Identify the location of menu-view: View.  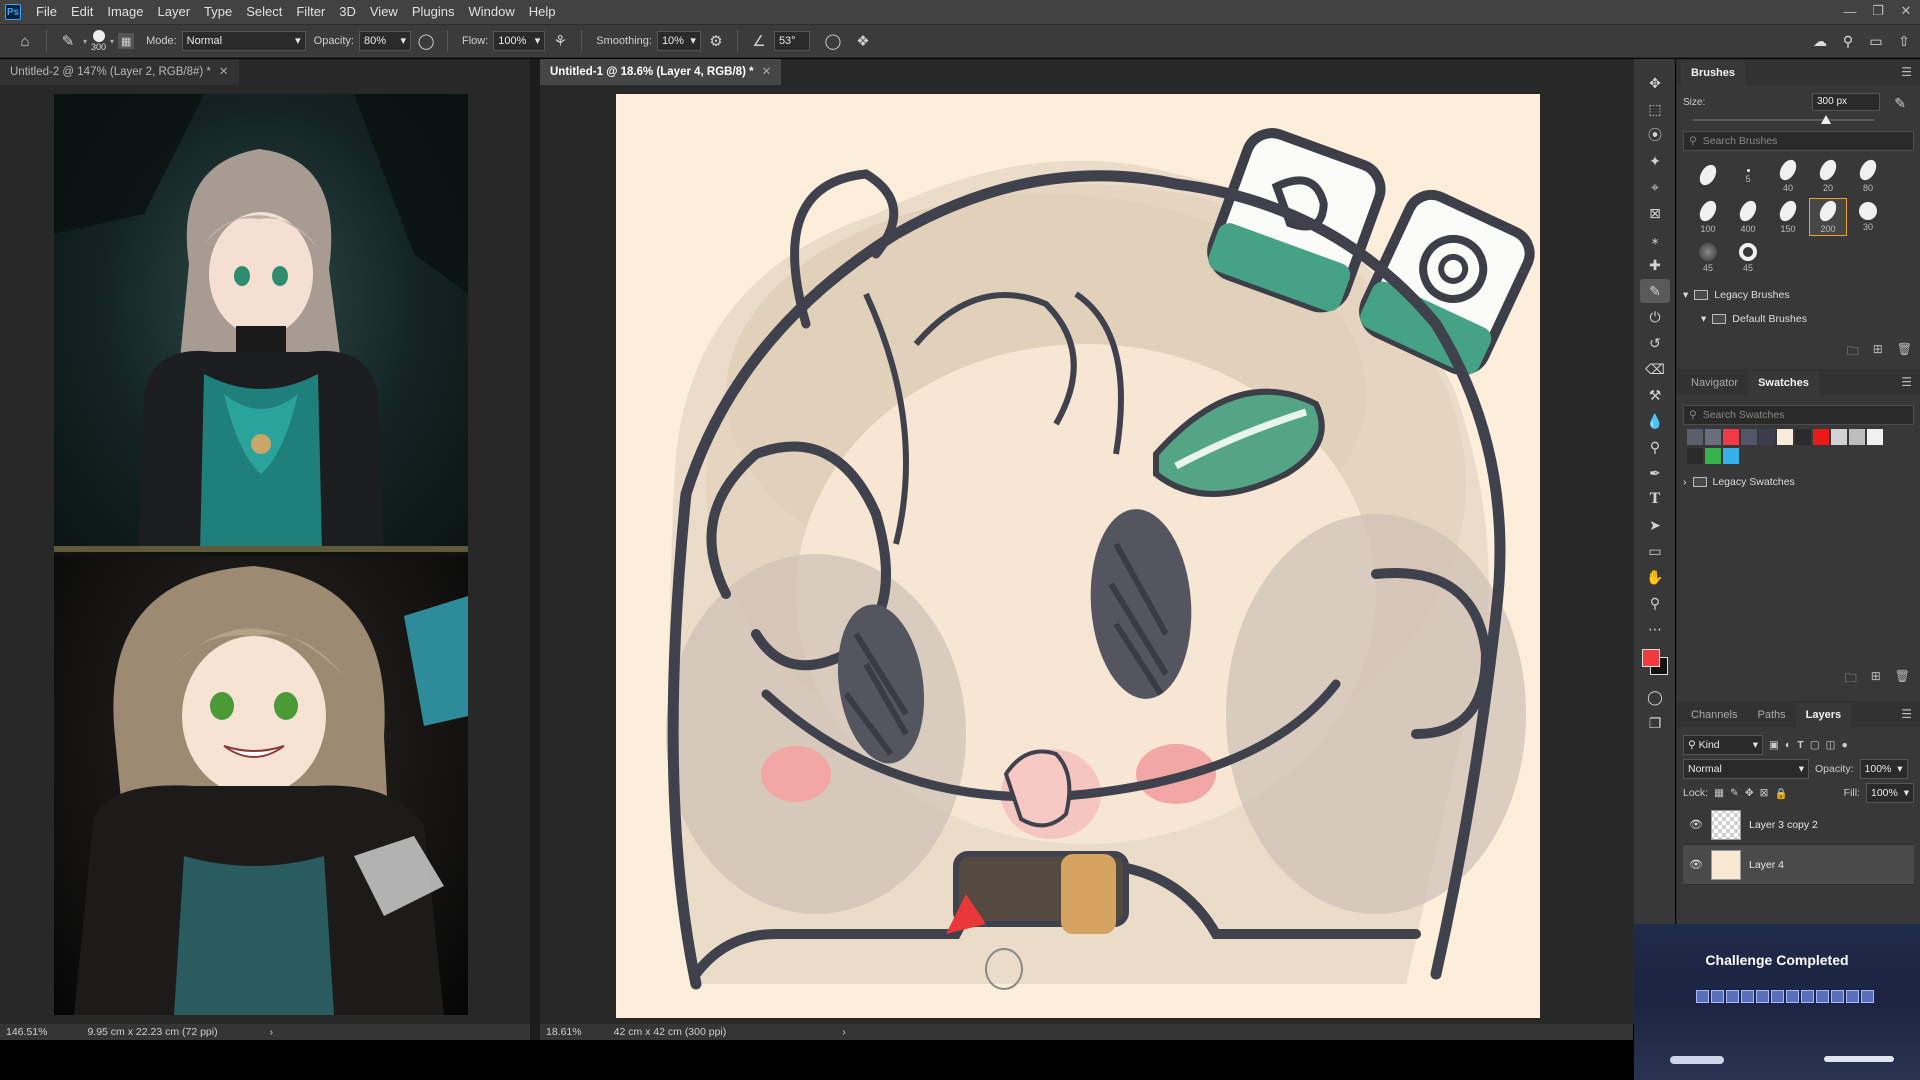
(384, 12).